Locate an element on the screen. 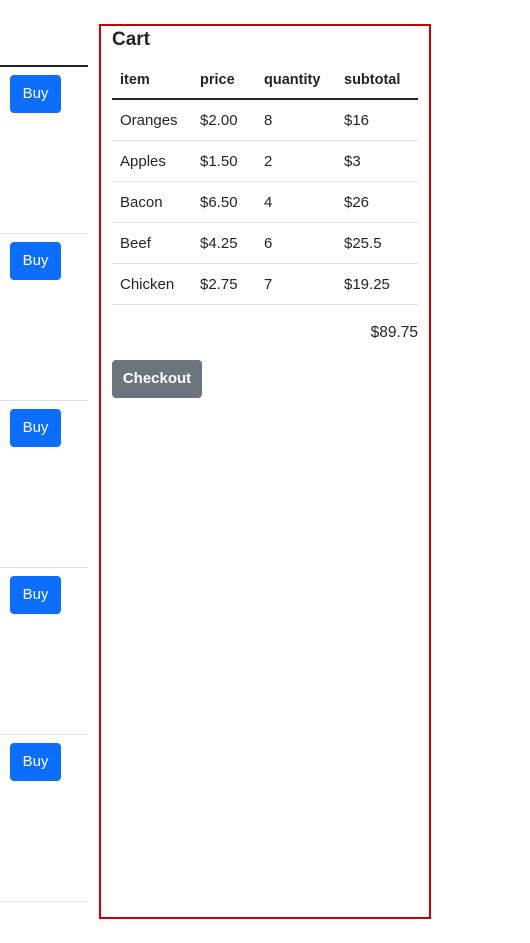 The image size is (530, 943). table-row: Beef $4.25 6 $25.5 is located at coordinates (265, 243).